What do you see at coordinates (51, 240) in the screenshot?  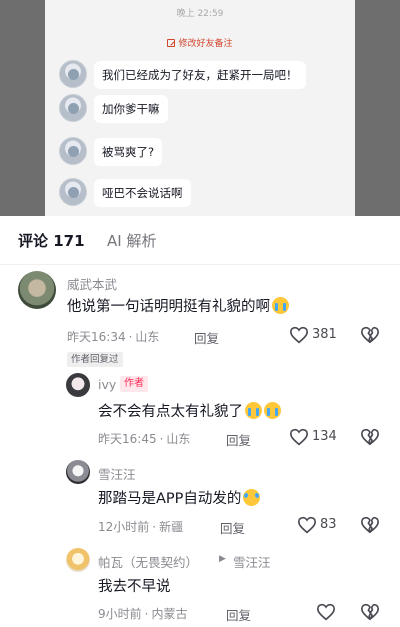 I see `tab-comments: 评论 171` at bounding box center [51, 240].